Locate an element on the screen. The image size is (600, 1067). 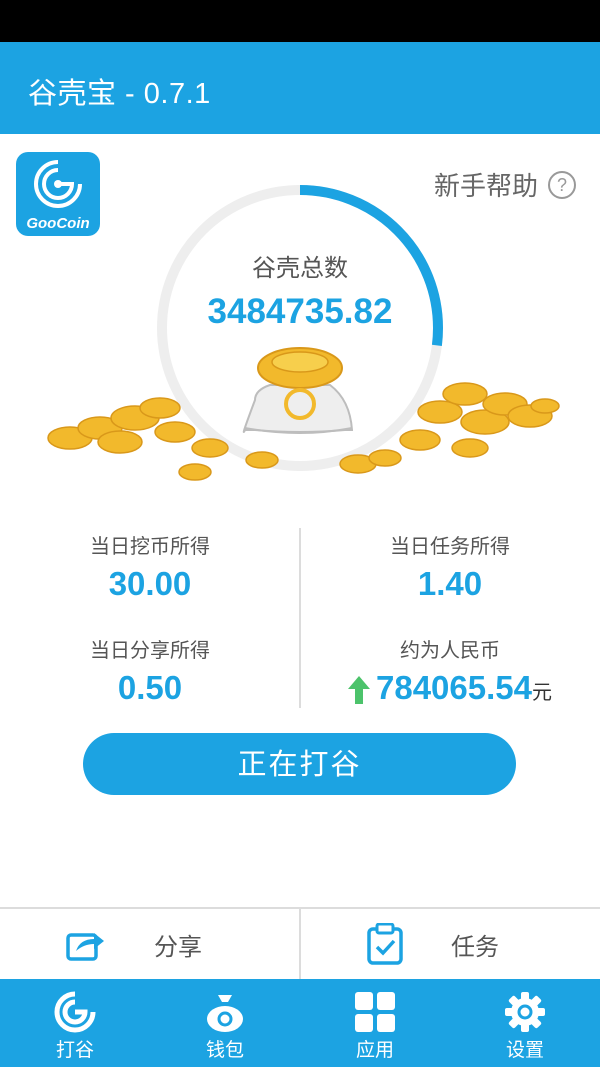
stat-rmb: 约为人民币 784065.54元 is located at coordinates (450, 670).